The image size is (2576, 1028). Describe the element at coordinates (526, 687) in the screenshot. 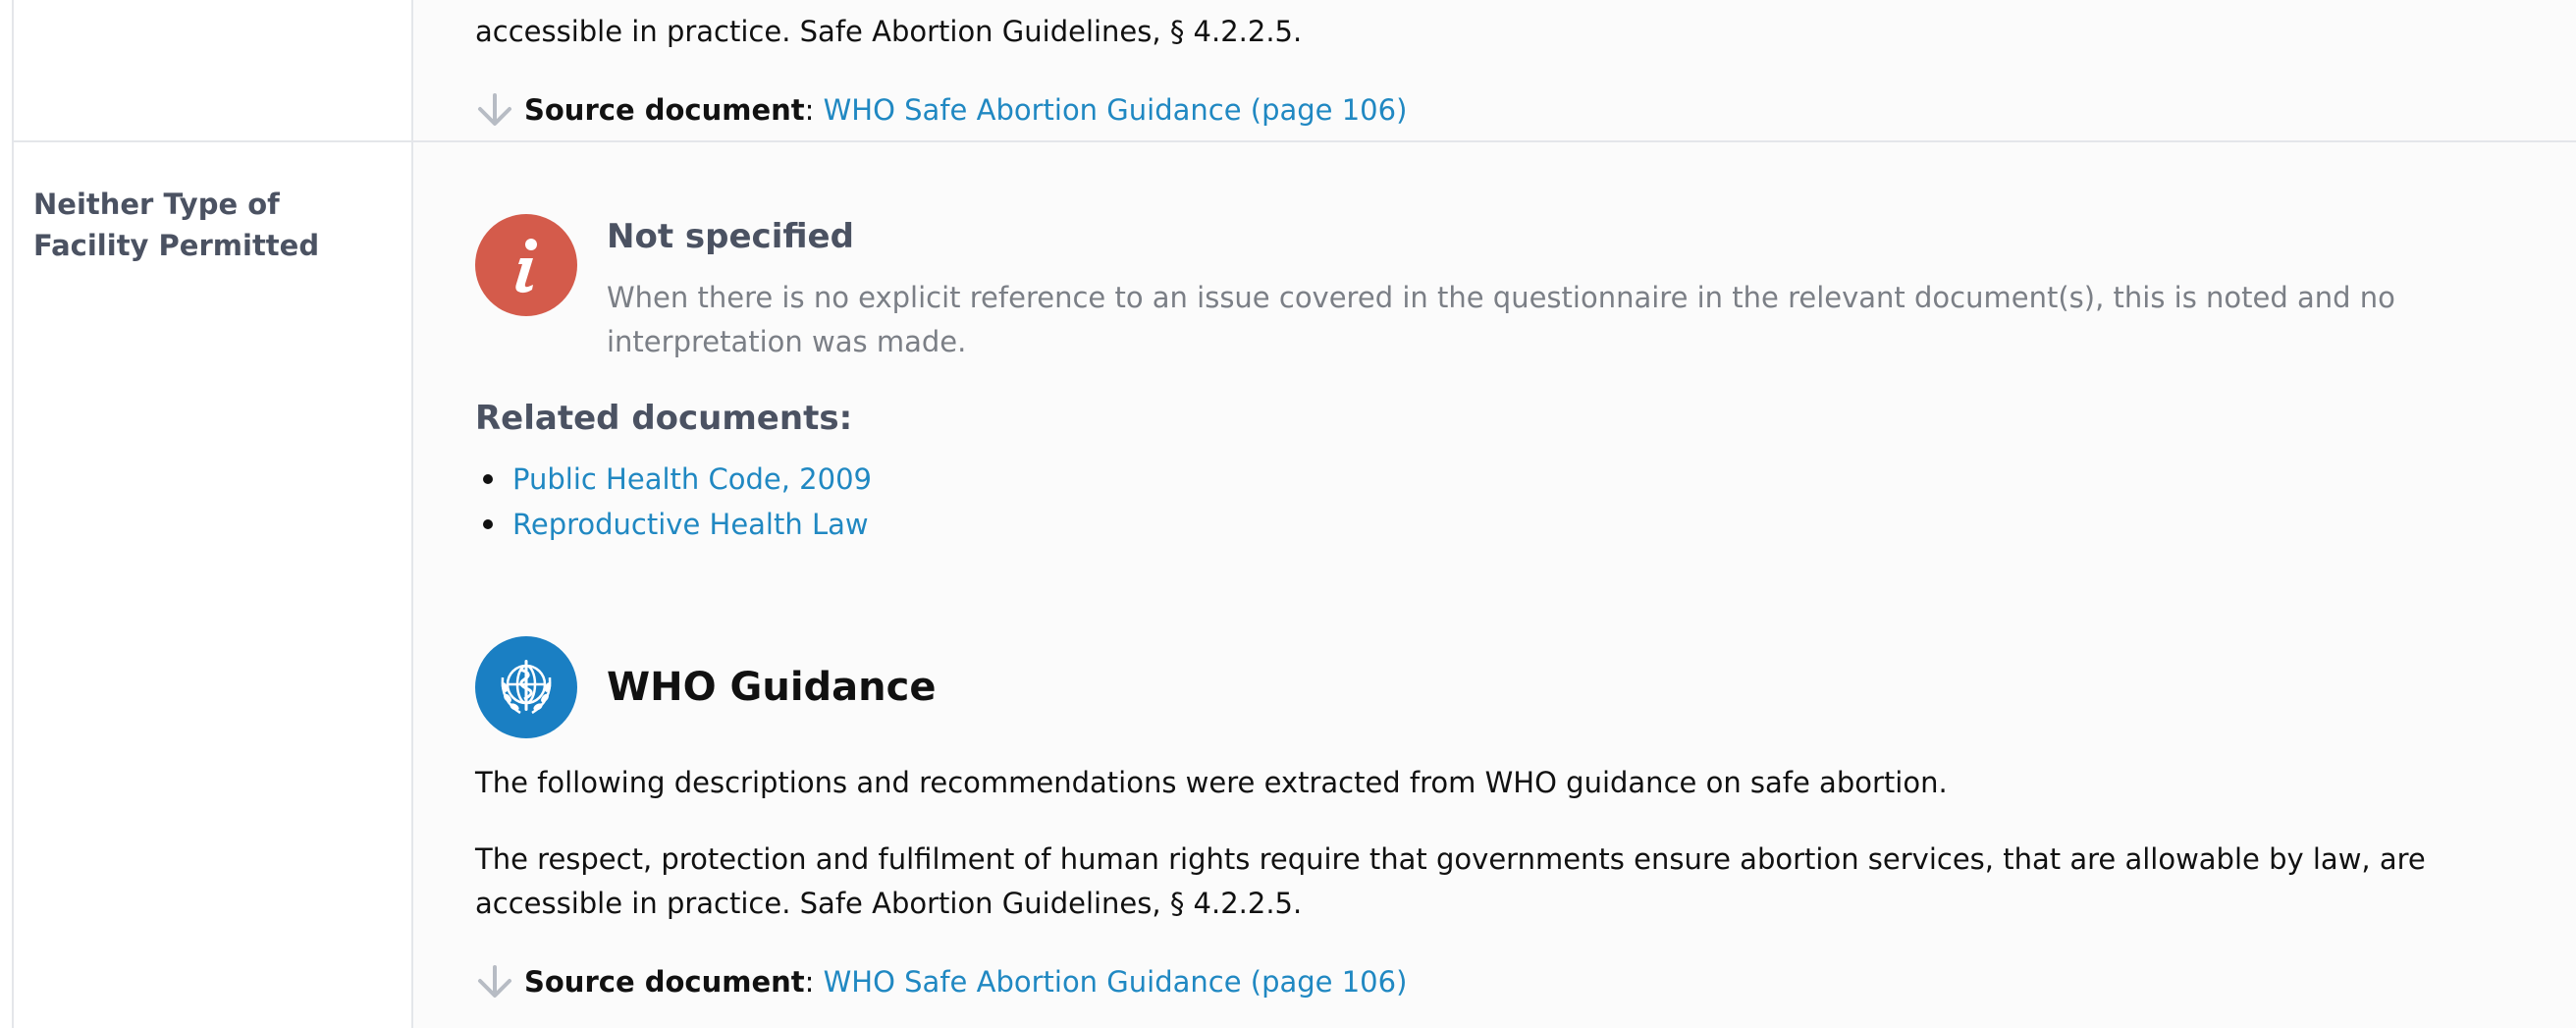

I see `who-emblem-icon` at that location.